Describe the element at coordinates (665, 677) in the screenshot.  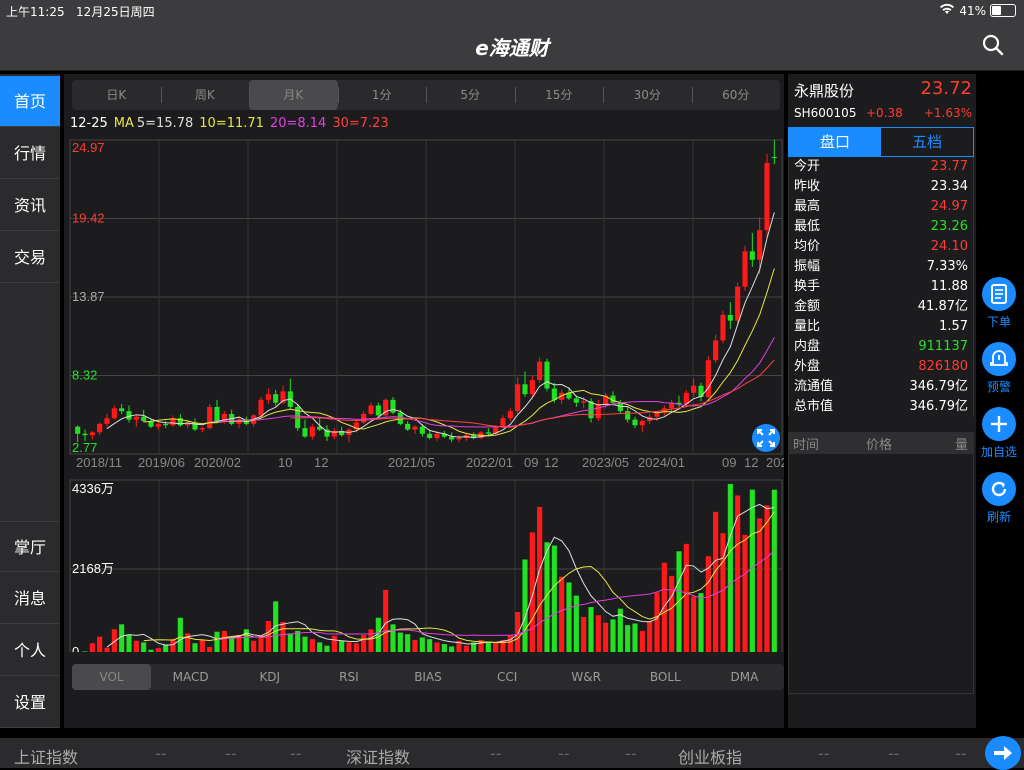
I see `tab-boll: BOLL` at that location.